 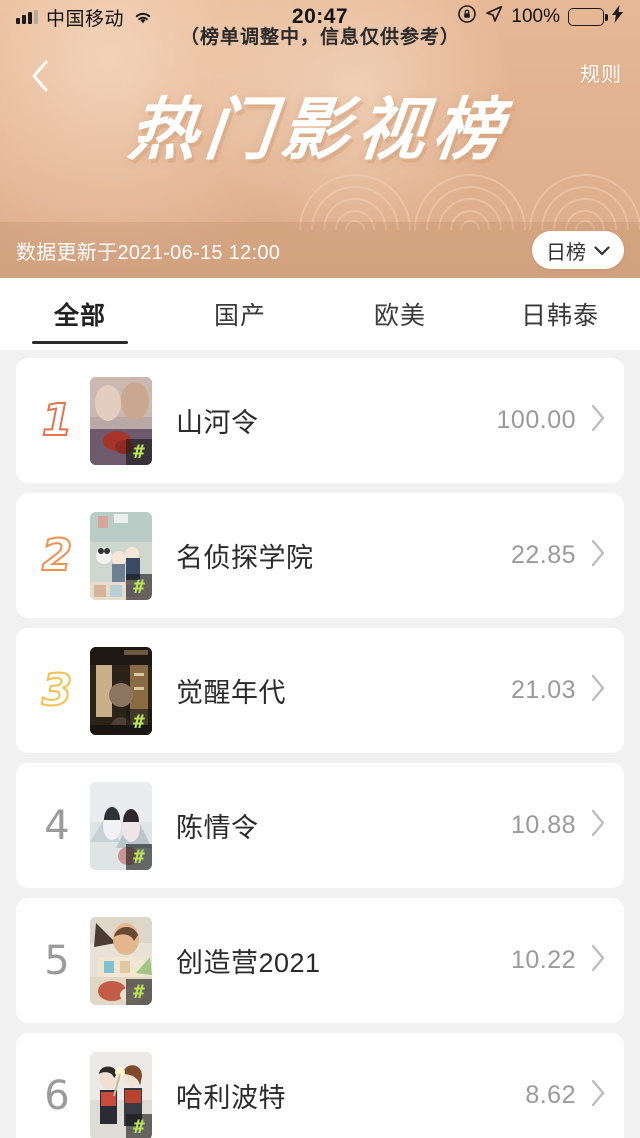 I want to click on tab-label: 全部, so click(x=79, y=316).